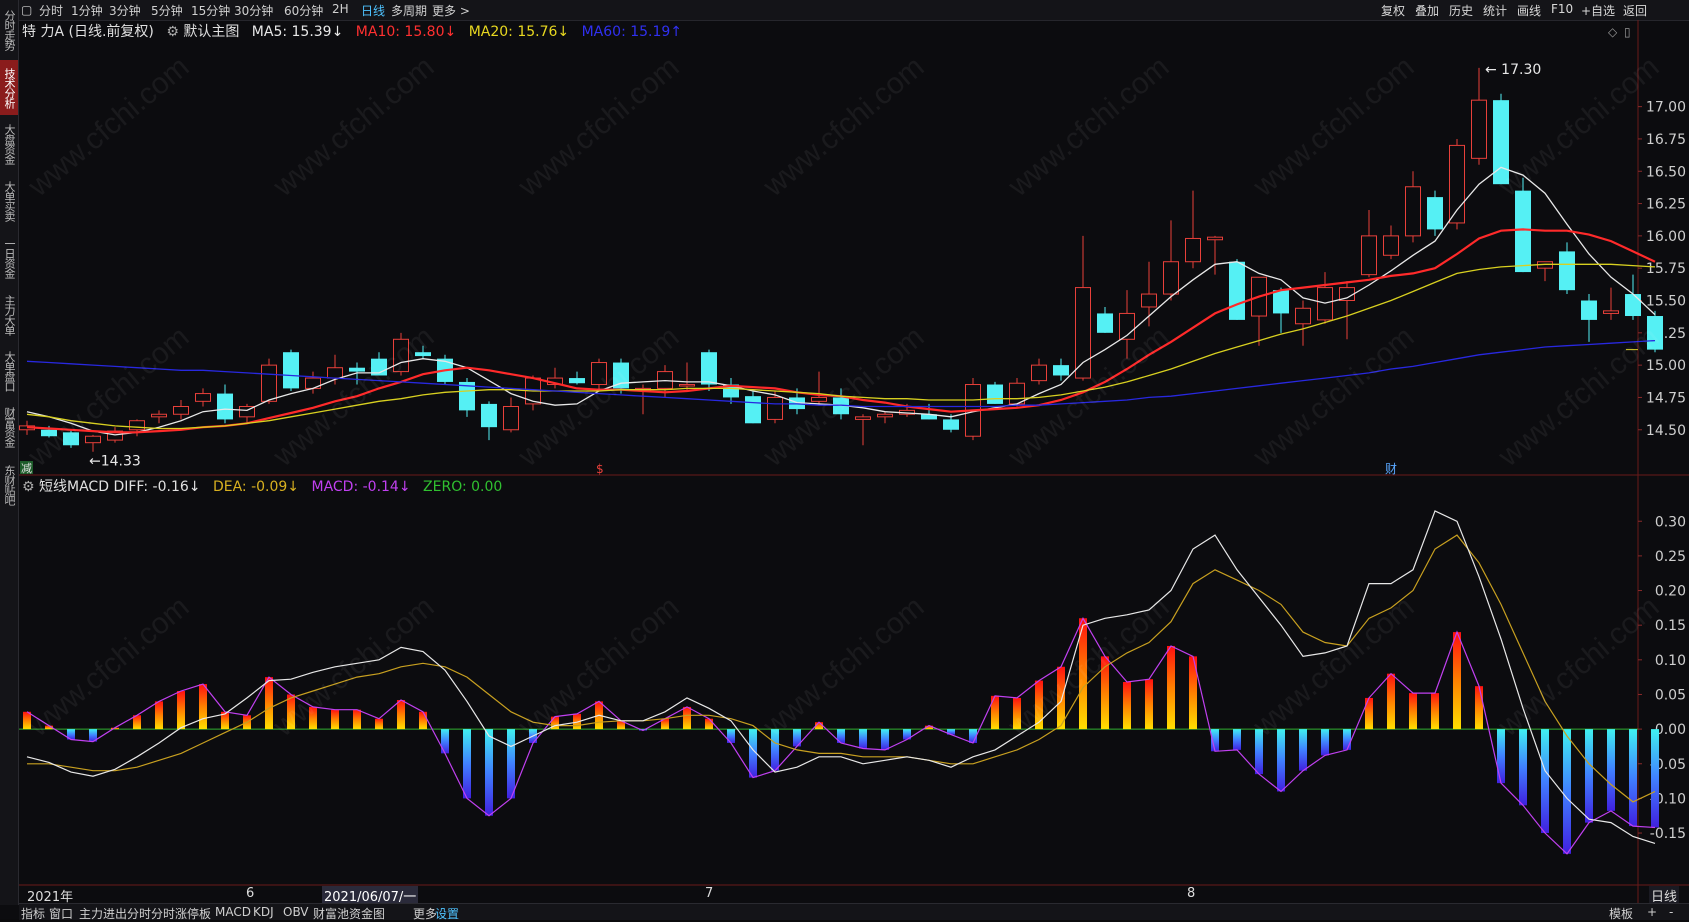 Image resolution: width=1689 pixels, height=922 pixels. I want to click on diamond-icon: ◇, so click(1613, 32).